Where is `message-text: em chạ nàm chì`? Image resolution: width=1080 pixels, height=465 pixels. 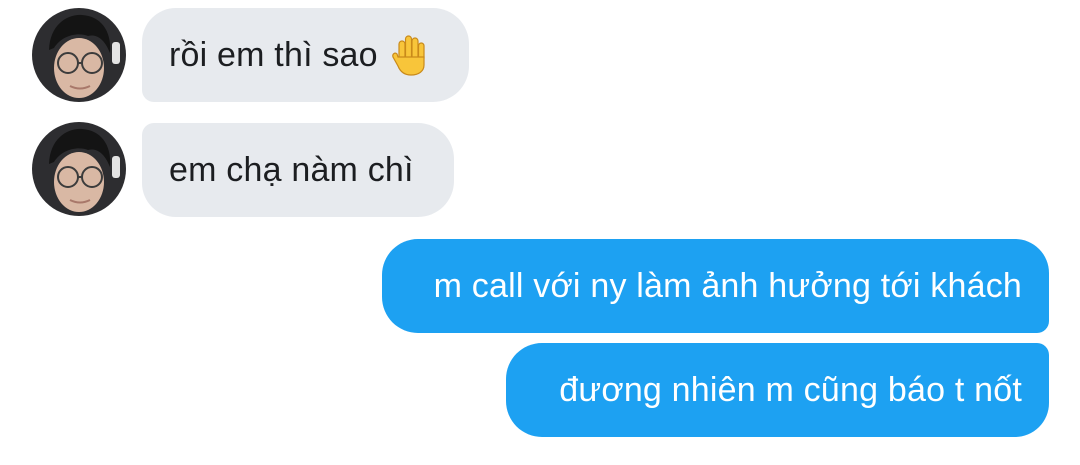 message-text: em chạ nàm chì is located at coordinates (291, 169).